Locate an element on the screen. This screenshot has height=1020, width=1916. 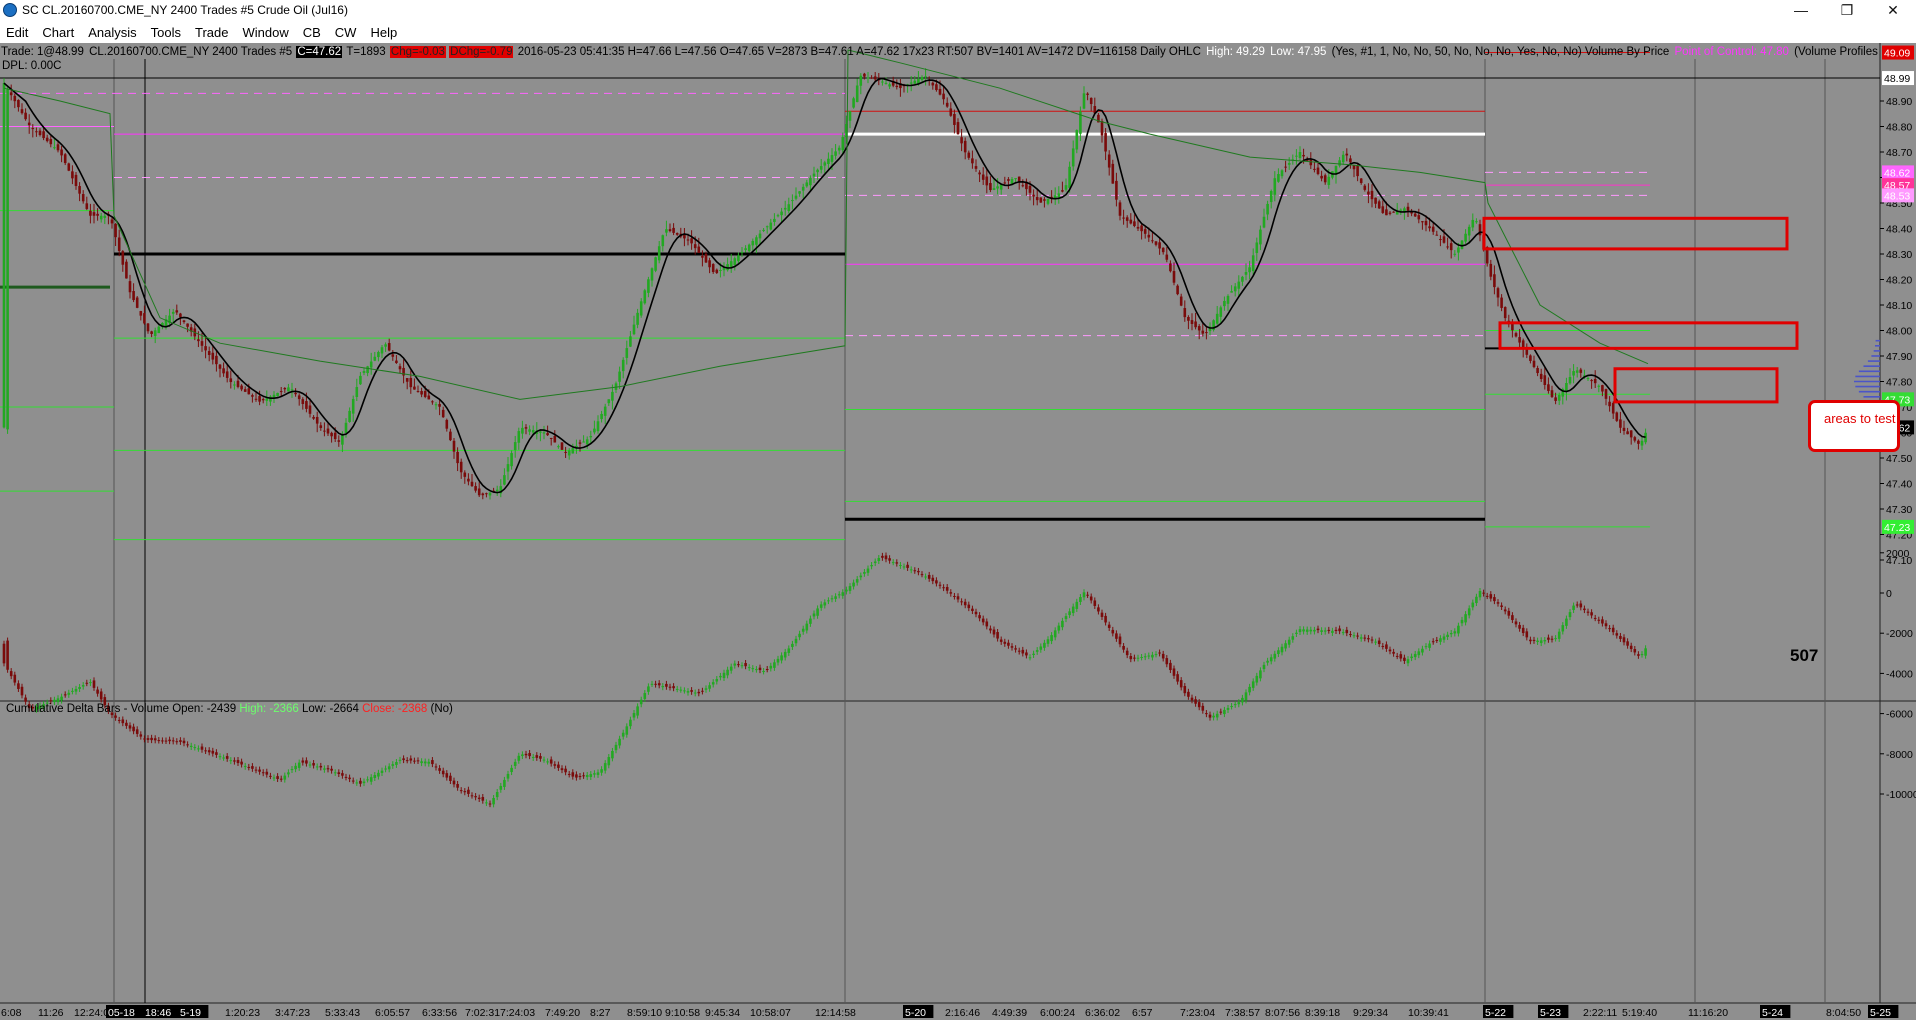
menu-trade: Trade is located at coordinates (212, 31).